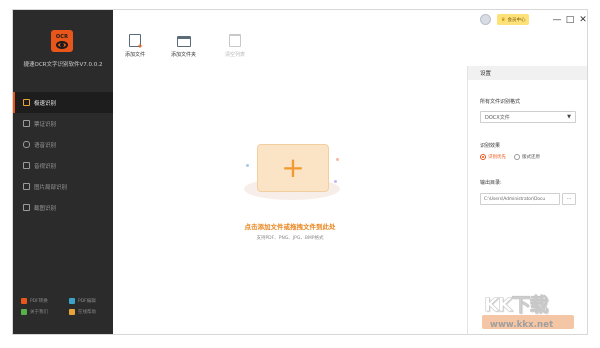 The image size is (600, 348). Describe the element at coordinates (63, 123) in the screenshot. I see `sidebar-item-ticket: 票证识别` at that location.